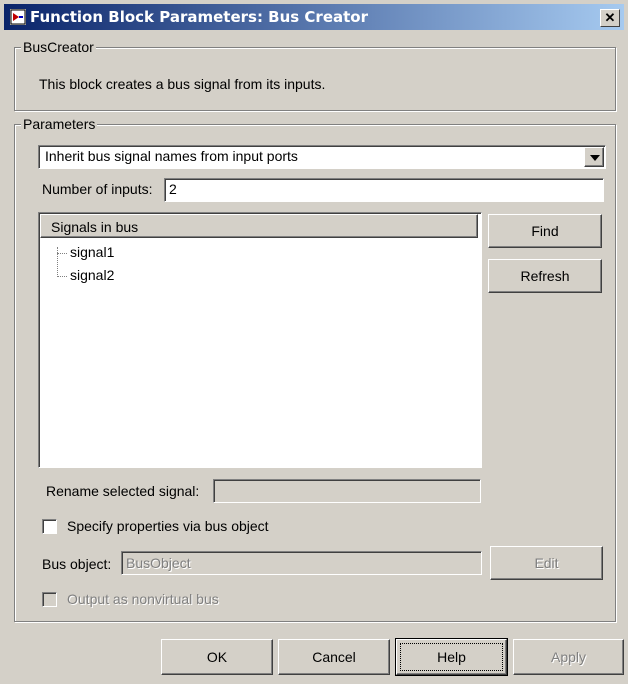 The width and height of the screenshot is (628, 684). Describe the element at coordinates (77, 564) in the screenshot. I see `bus-object-label: Bus object:` at that location.